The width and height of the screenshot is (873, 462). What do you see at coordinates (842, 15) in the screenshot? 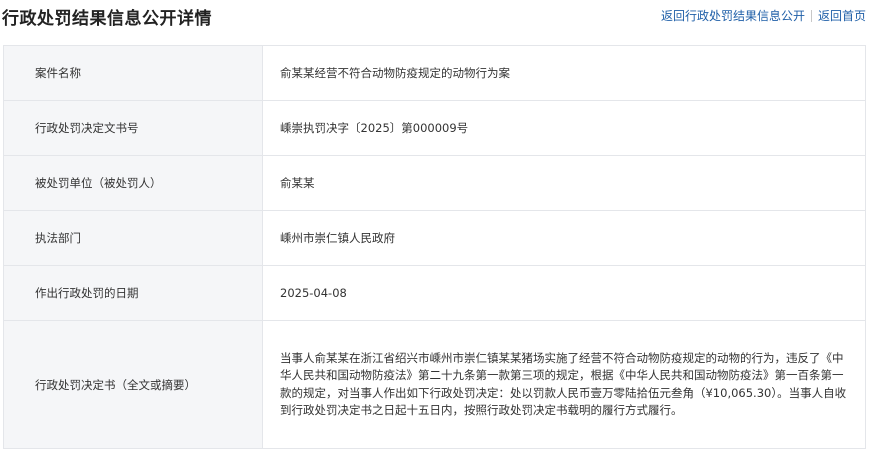
I see `back-to-home-link: 返回首页` at bounding box center [842, 15].